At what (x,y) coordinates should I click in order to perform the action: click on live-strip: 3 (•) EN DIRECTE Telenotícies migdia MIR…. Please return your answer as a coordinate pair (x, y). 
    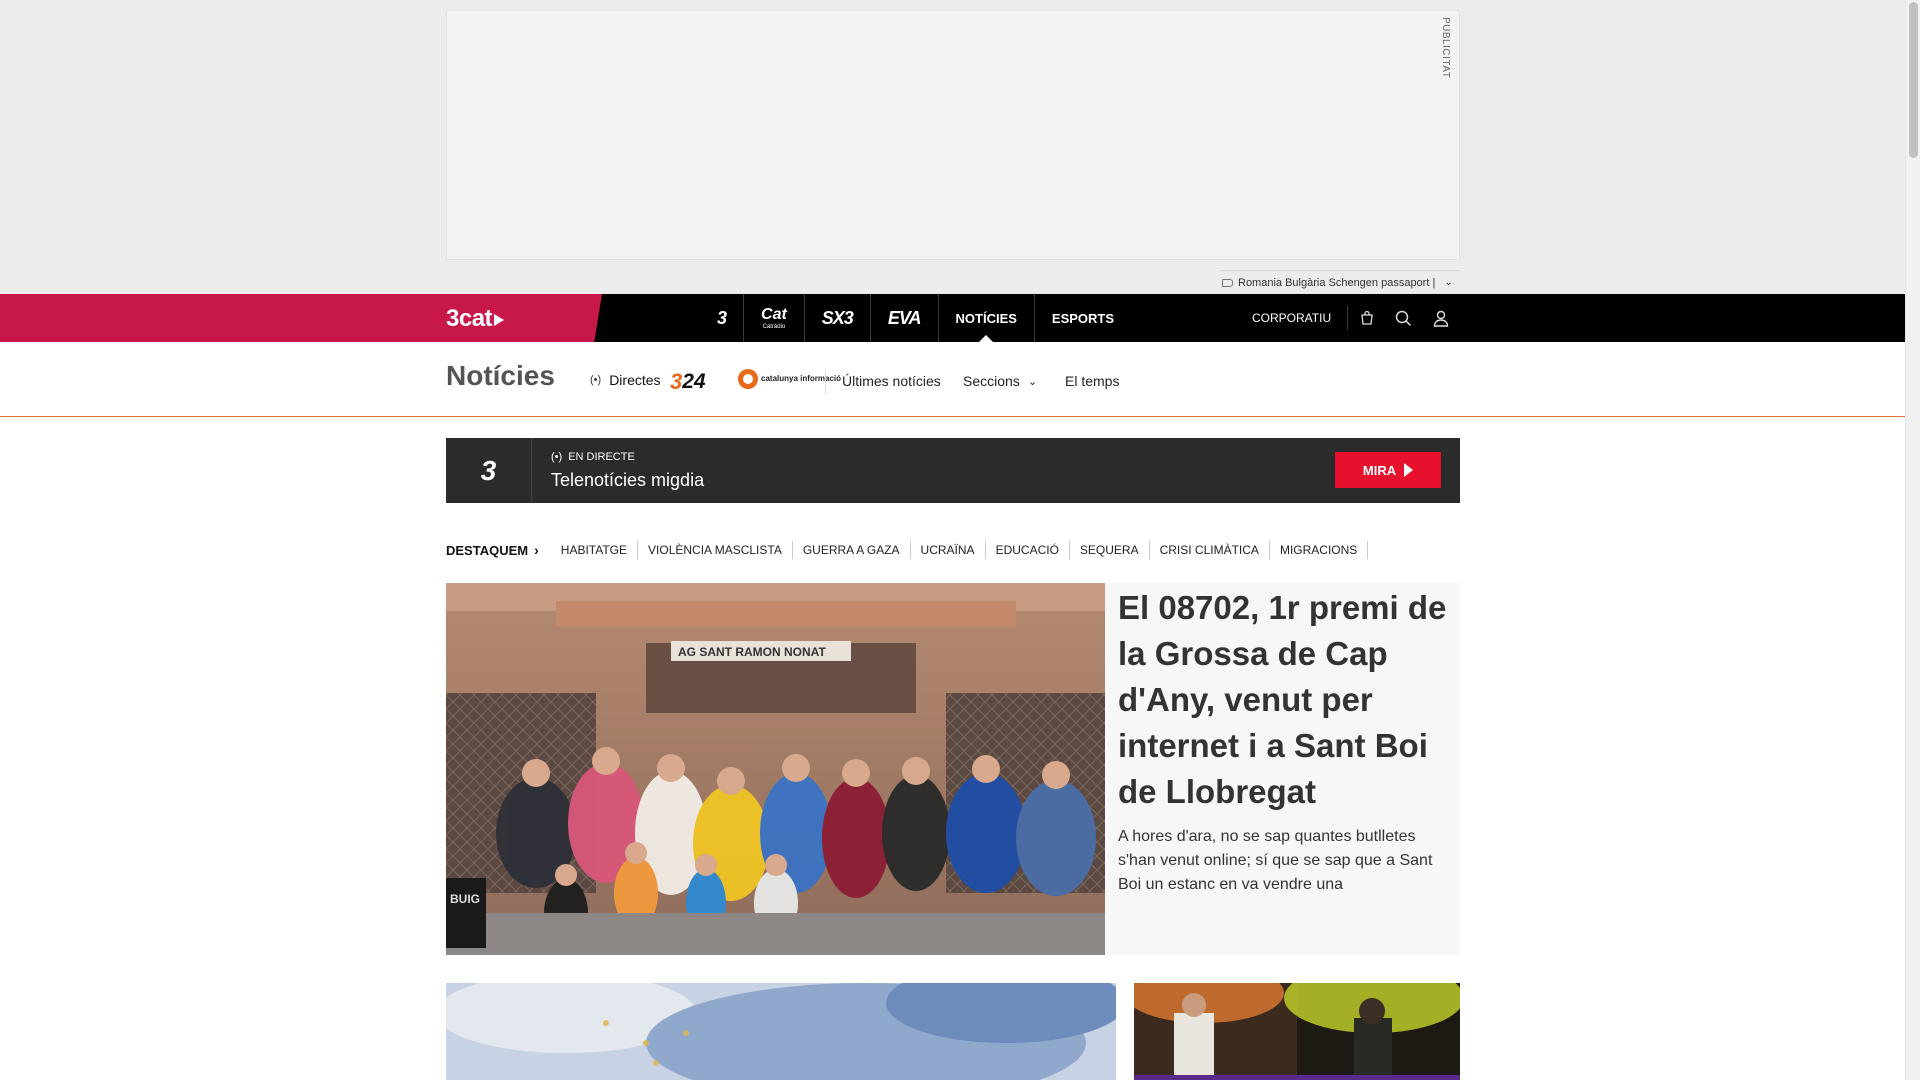
    Looking at the image, I should click on (953, 470).